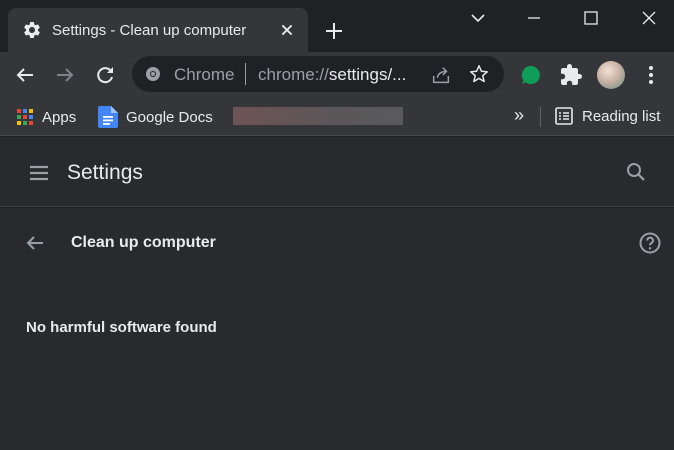  I want to click on bookmark-star-icon, so click(479, 74).